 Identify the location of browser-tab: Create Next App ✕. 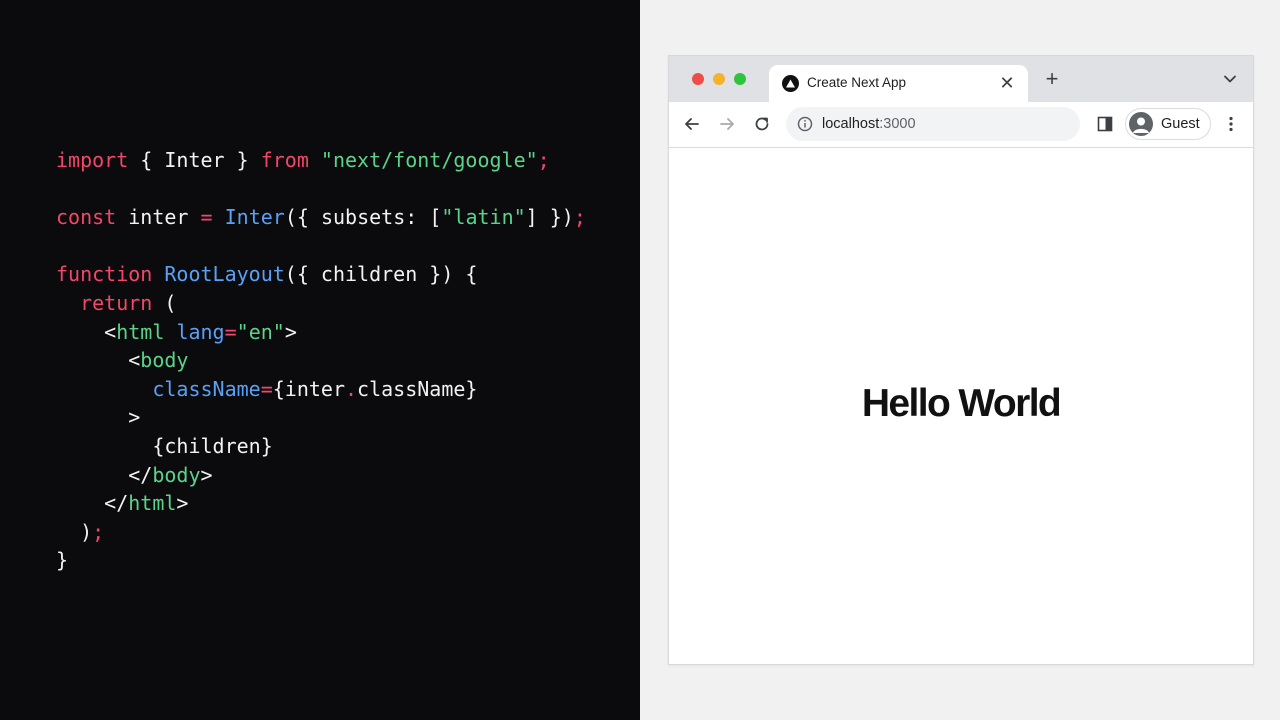
(898, 83).